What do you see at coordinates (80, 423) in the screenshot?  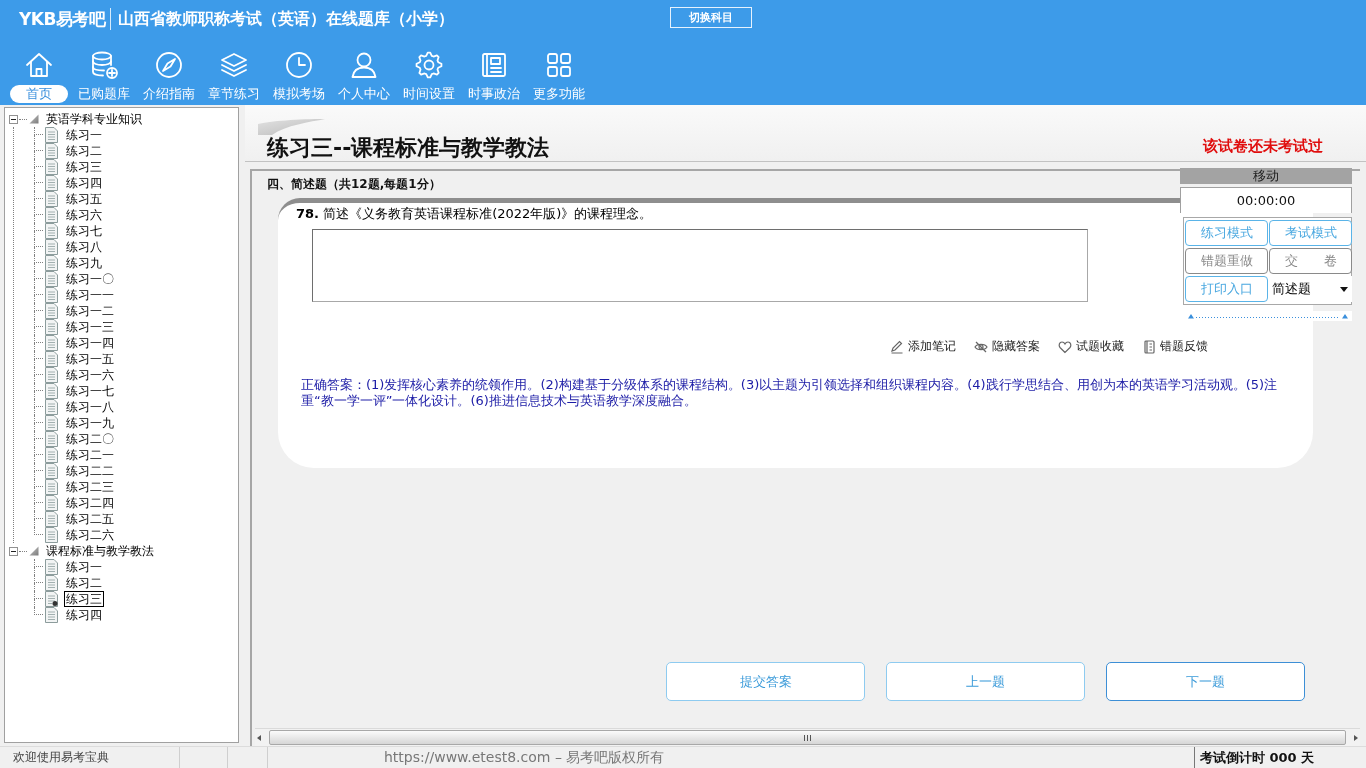 I see `tree-item: 练习一九` at bounding box center [80, 423].